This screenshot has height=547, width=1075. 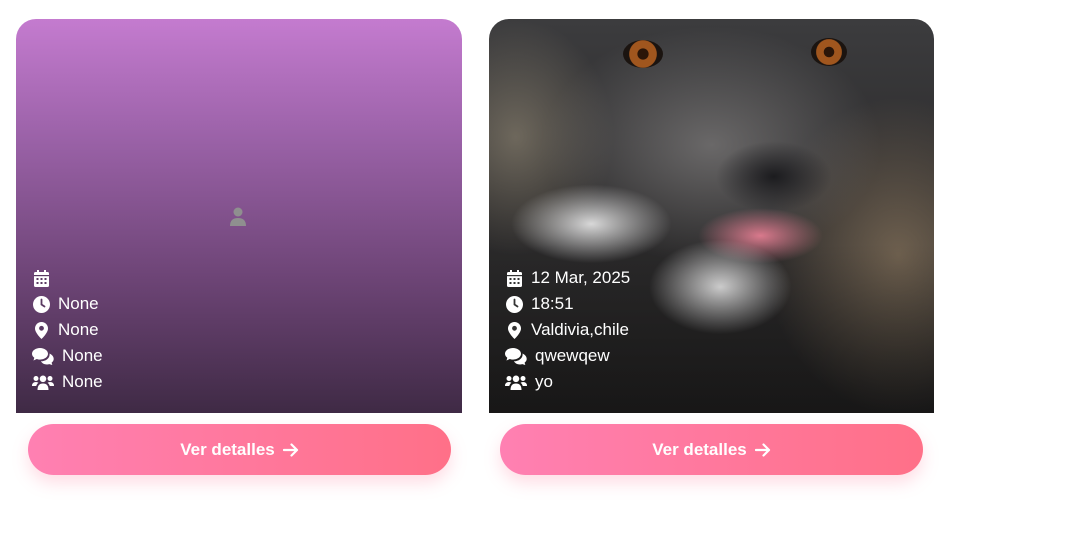 I want to click on event-date: 12 Mar, 2025, so click(x=581, y=277).